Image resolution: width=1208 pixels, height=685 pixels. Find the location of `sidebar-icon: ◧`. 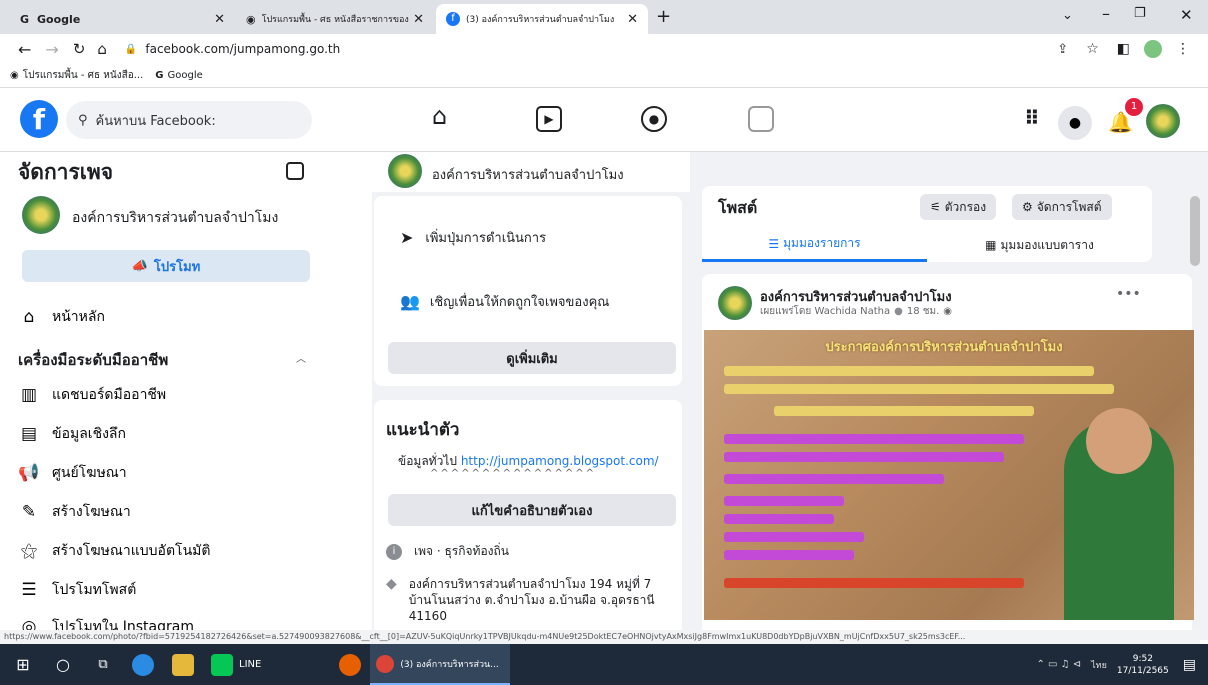

sidebar-icon: ◧ is located at coordinates (1123, 49).